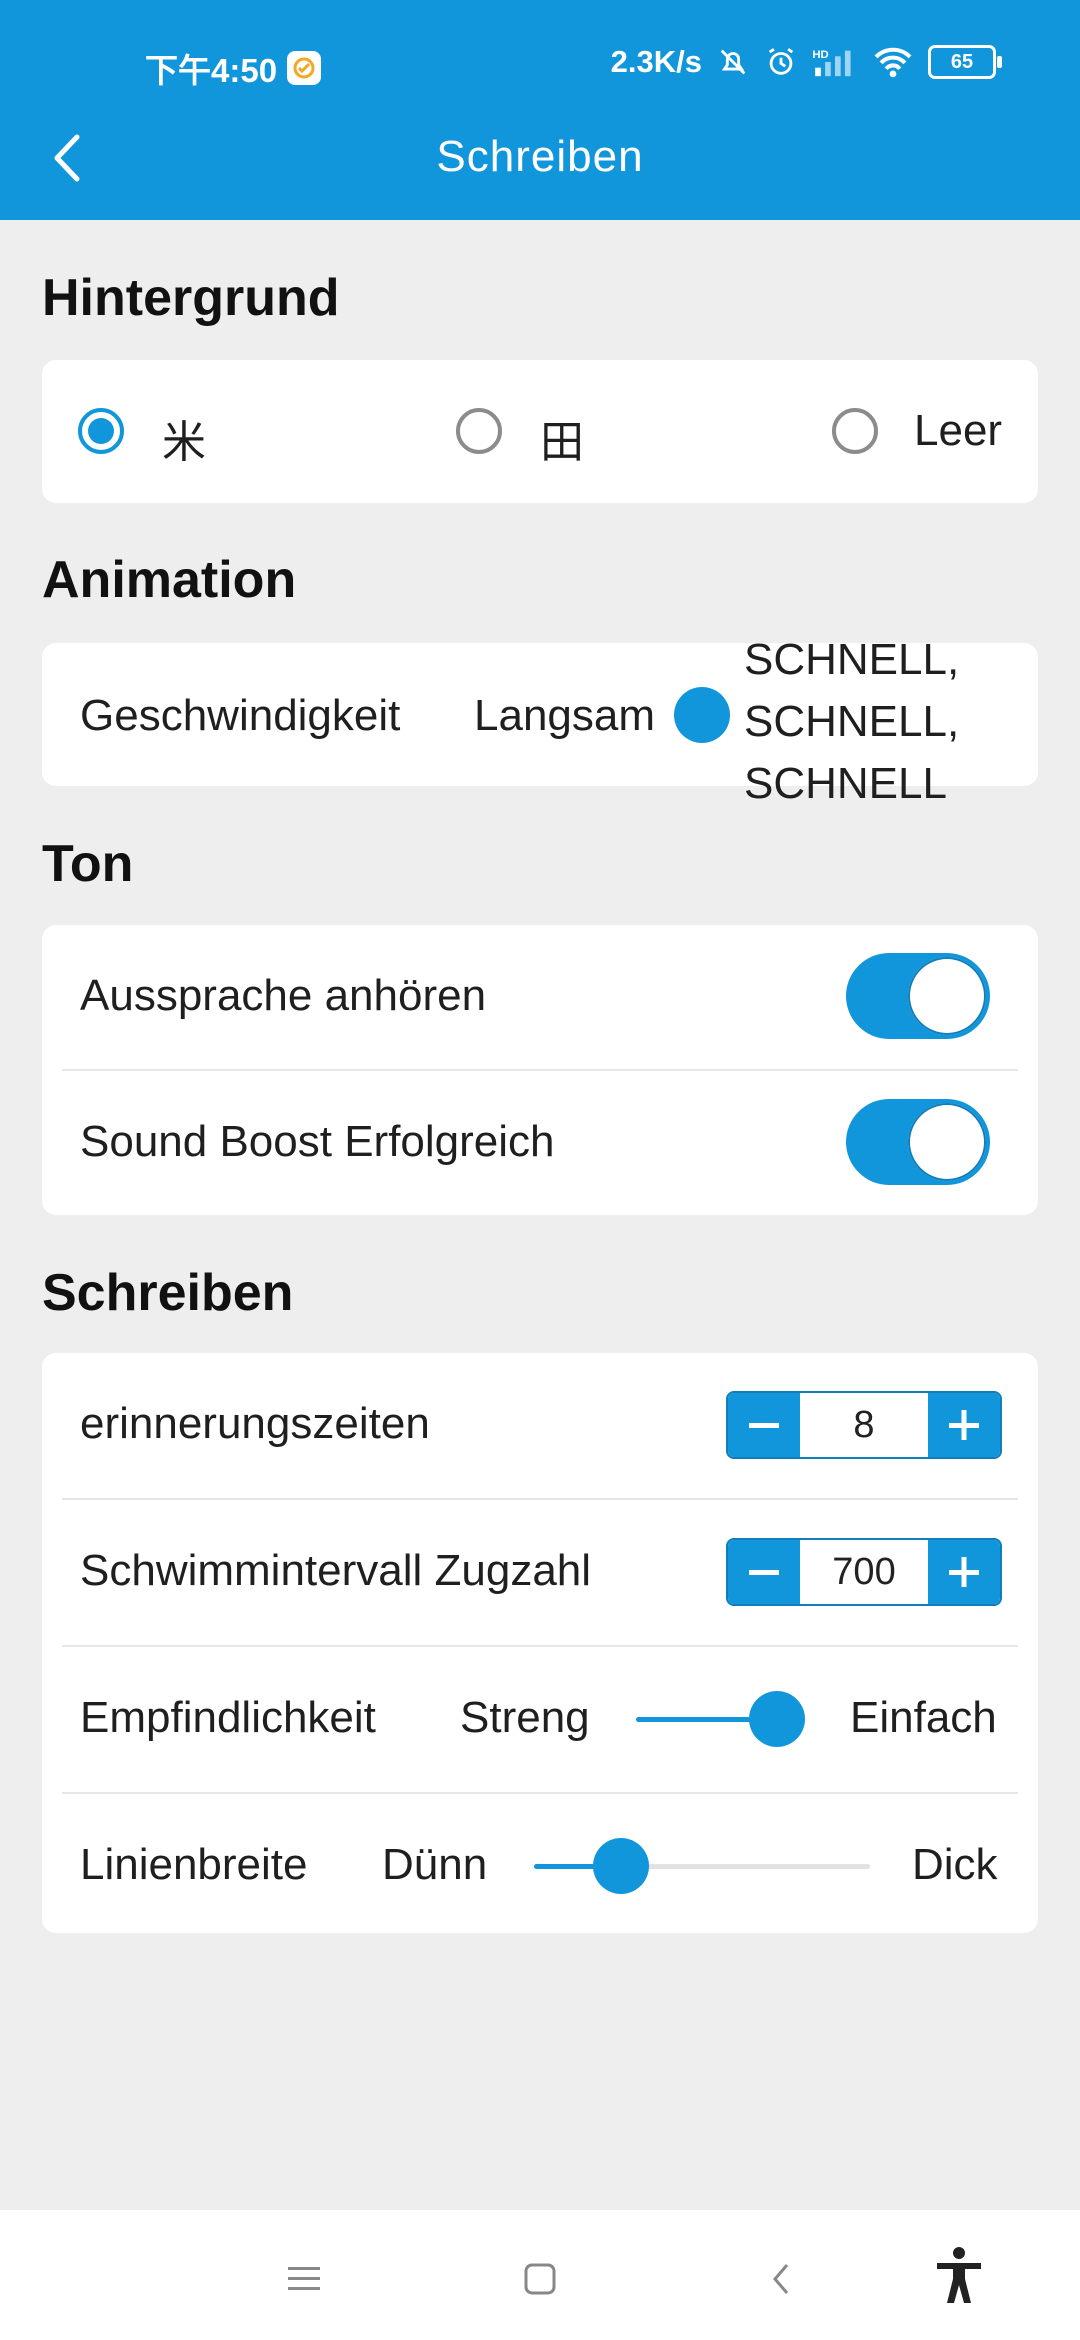  Describe the element at coordinates (721, 1719) in the screenshot. I see `sensitivity-slider` at that location.